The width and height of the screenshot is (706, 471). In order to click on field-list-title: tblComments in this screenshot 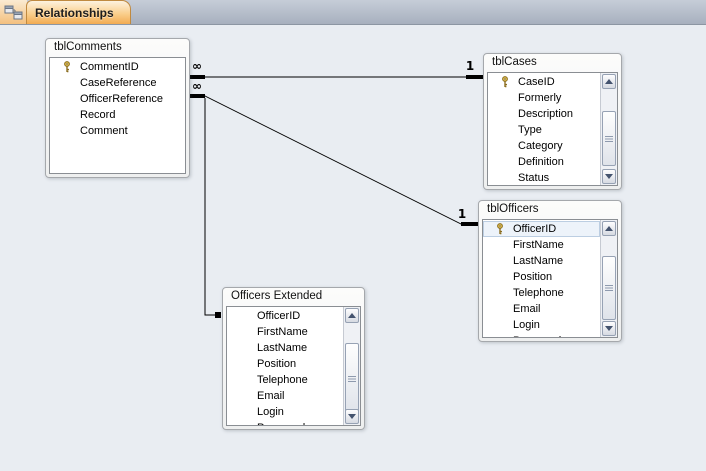, I will do `click(119, 48)`.